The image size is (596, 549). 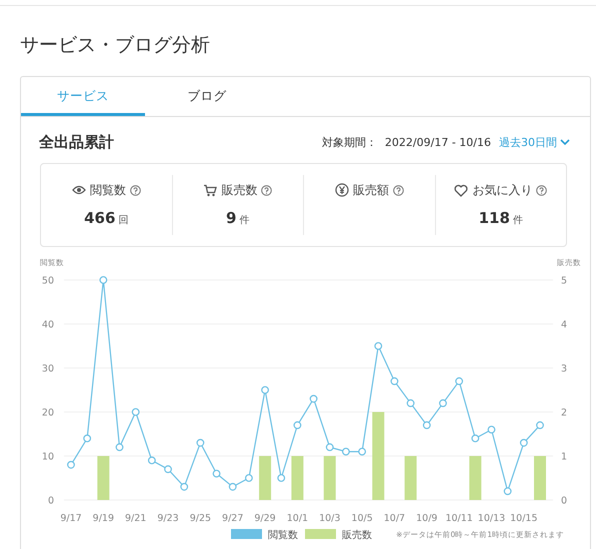 What do you see at coordinates (100, 217) in the screenshot?
I see `stat-value: 466` at bounding box center [100, 217].